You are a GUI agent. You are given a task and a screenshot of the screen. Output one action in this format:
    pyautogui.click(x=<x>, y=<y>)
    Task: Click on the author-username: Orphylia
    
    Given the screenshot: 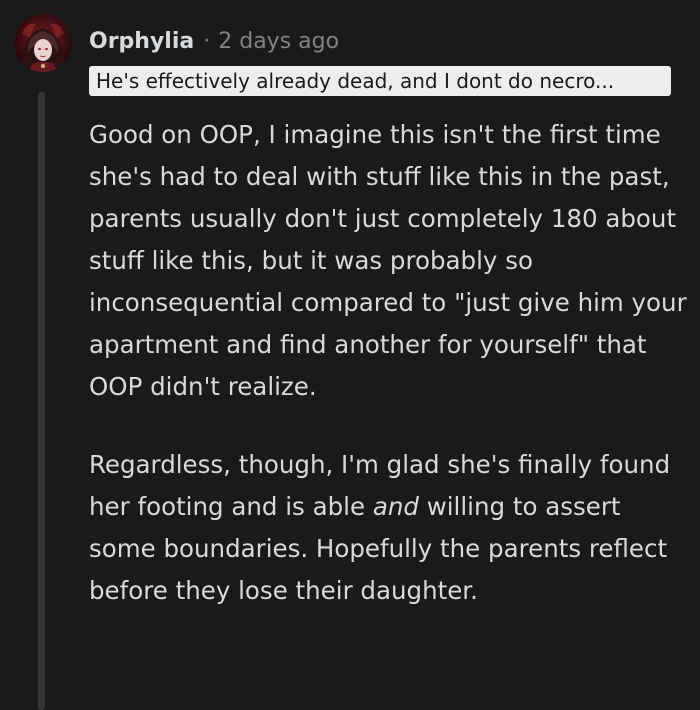 What is the action you would take?
    pyautogui.click(x=141, y=41)
    